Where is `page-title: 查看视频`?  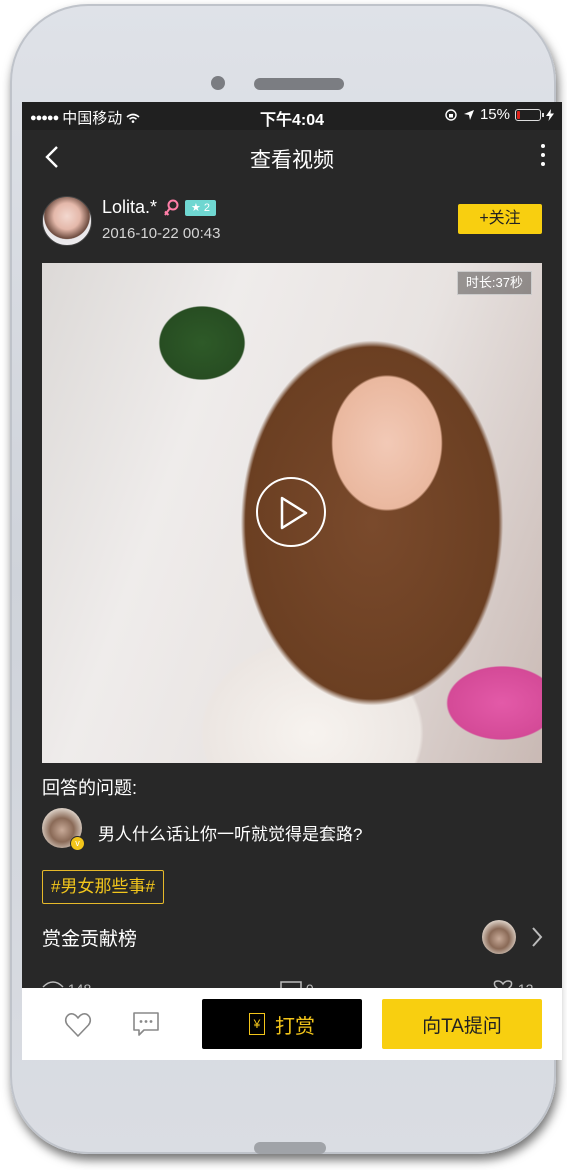 page-title: 查看视频 is located at coordinates (292, 160).